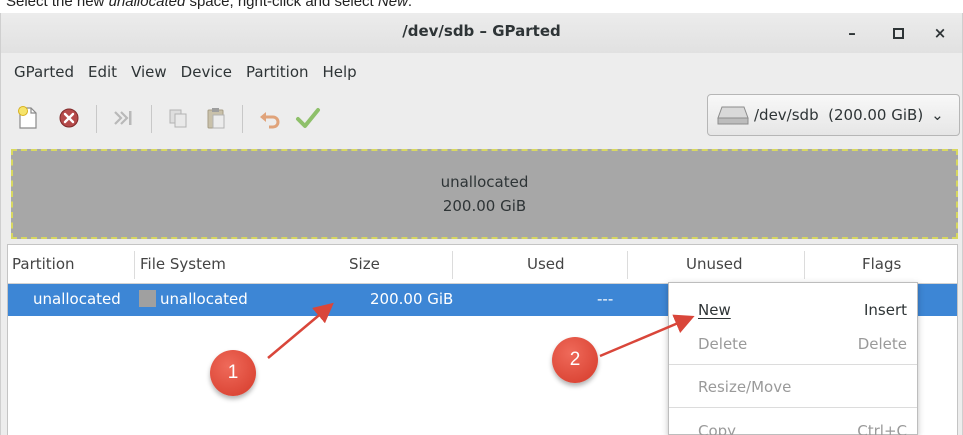 This screenshot has height=435, width=963. I want to click on copy-icon, so click(178, 118).